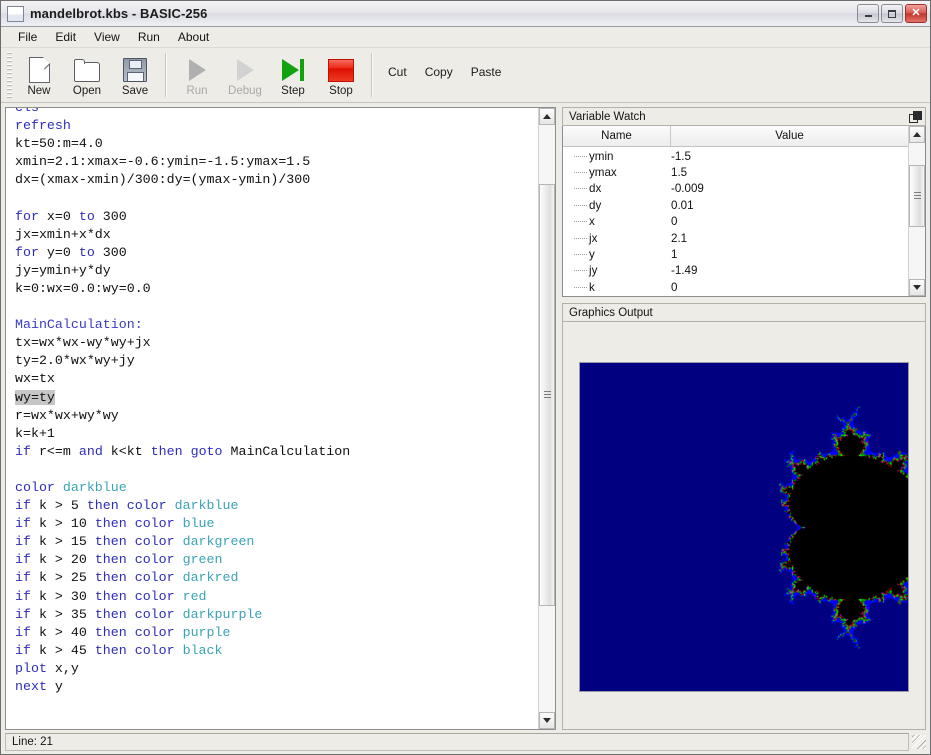  Describe the element at coordinates (27, 37) in the screenshot. I see `menu-item-file: File` at that location.